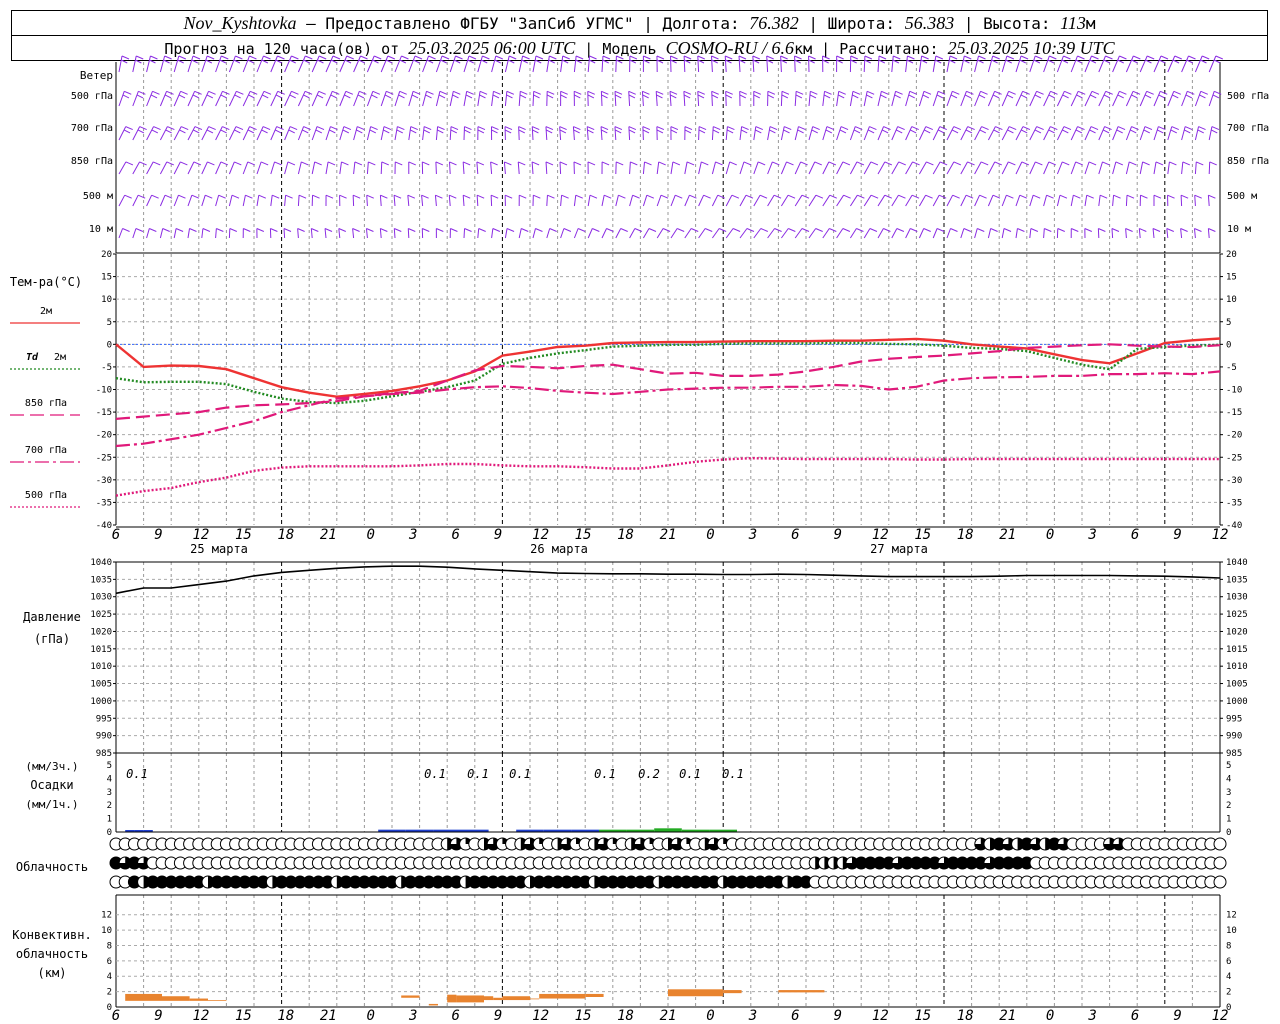 Image resolution: width=1280 pixels, height=1024 pixels. I want to click on temp-ytick-left: -25, so click(104, 458).